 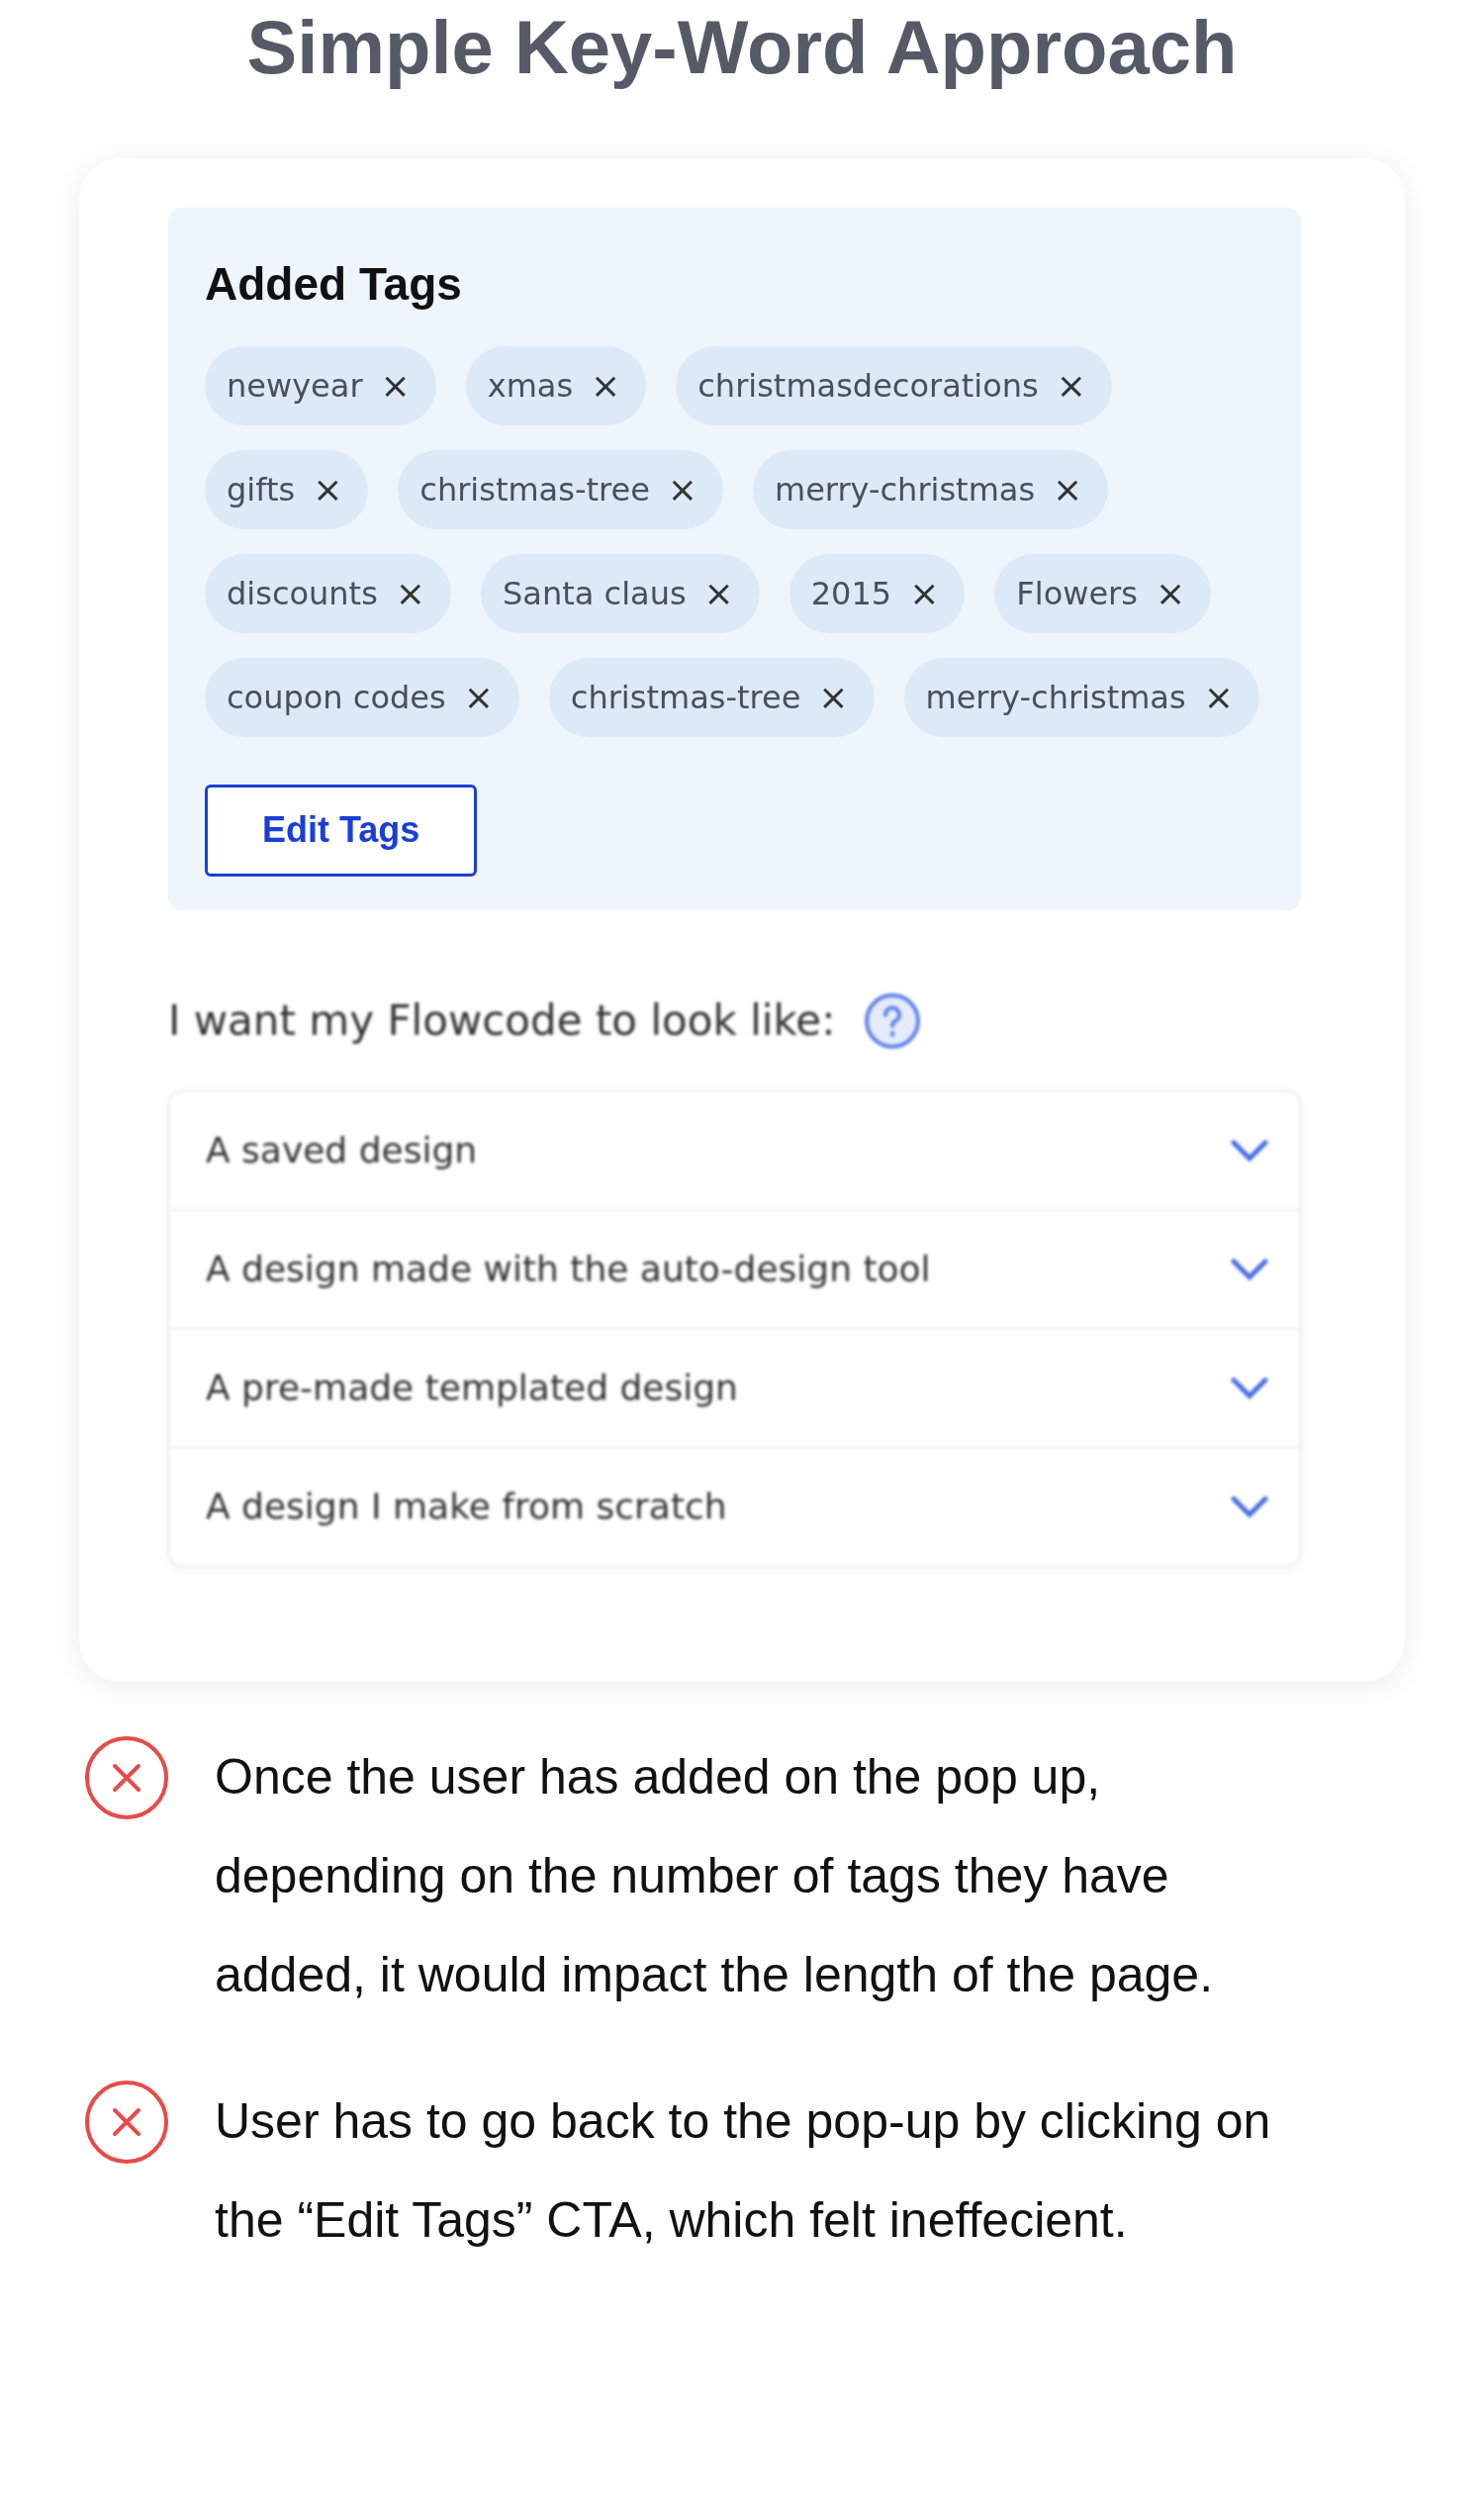 What do you see at coordinates (302, 593) in the screenshot?
I see `tag-label: discounts` at bounding box center [302, 593].